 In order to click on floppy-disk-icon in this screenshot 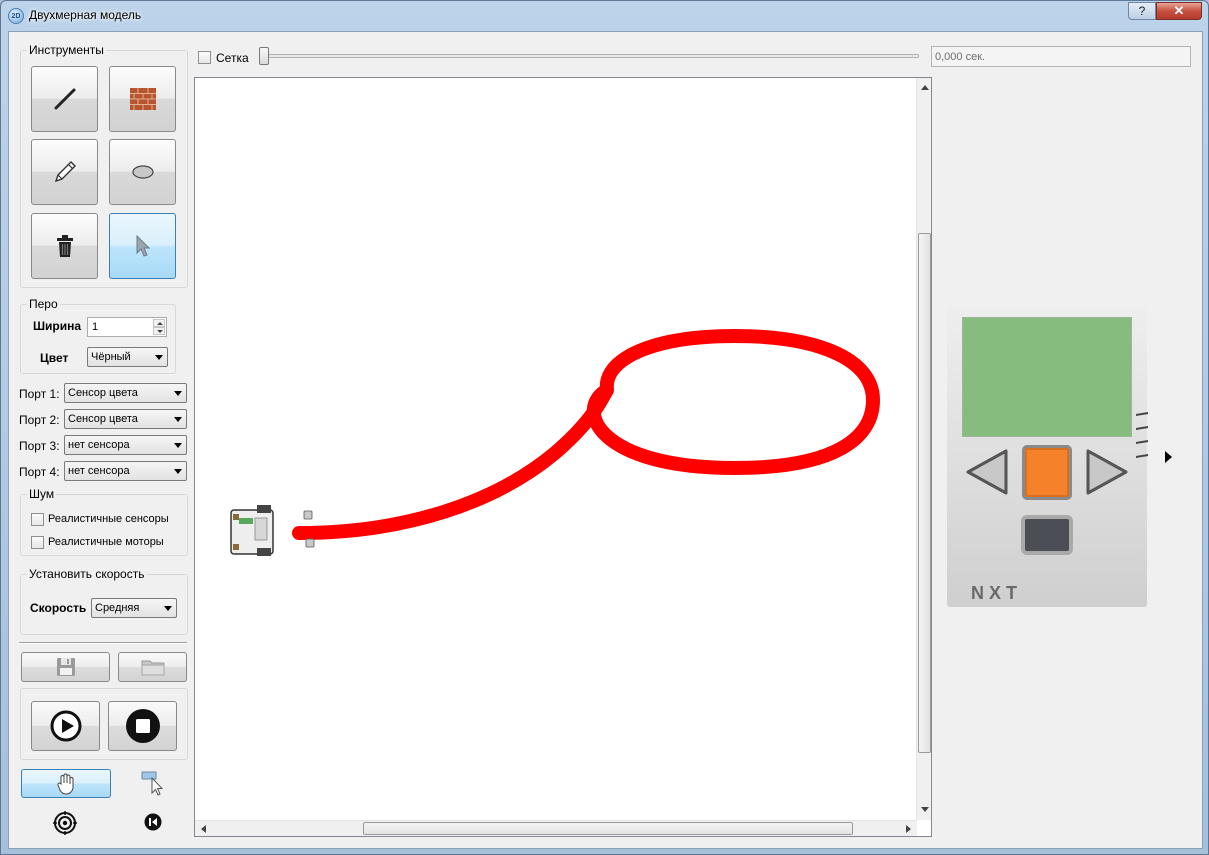, I will do `click(65, 667)`.